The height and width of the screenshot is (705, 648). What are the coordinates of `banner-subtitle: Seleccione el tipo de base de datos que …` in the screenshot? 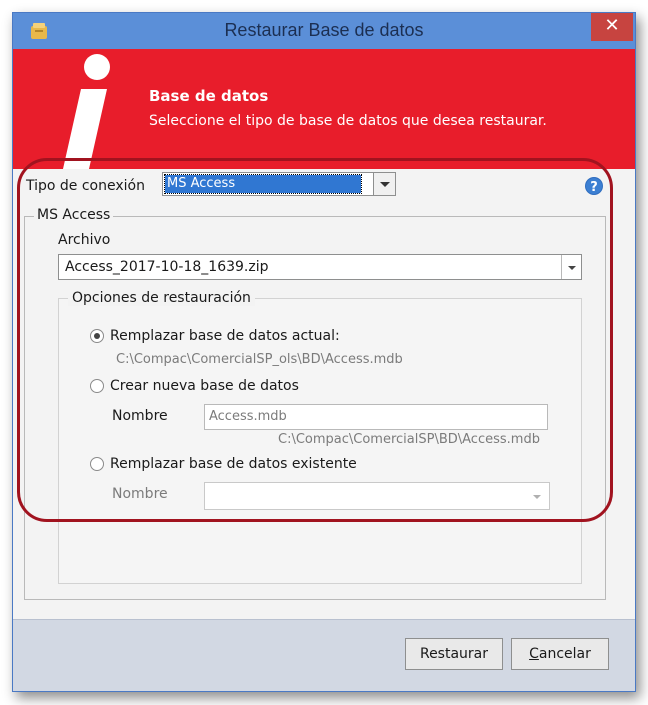 It's located at (348, 121).